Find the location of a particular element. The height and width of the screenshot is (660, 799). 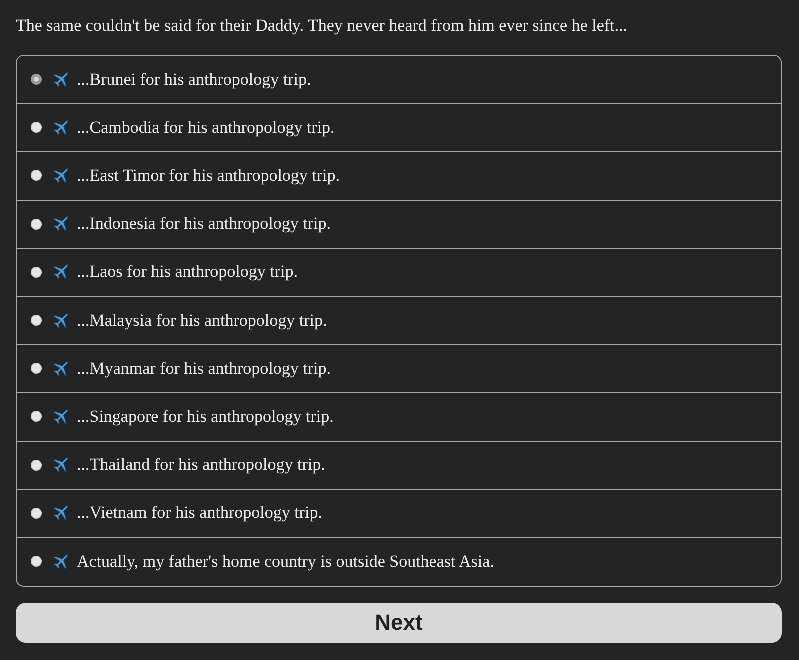

option-label: ...Cambodia for his anthropology trip. is located at coordinates (206, 128).